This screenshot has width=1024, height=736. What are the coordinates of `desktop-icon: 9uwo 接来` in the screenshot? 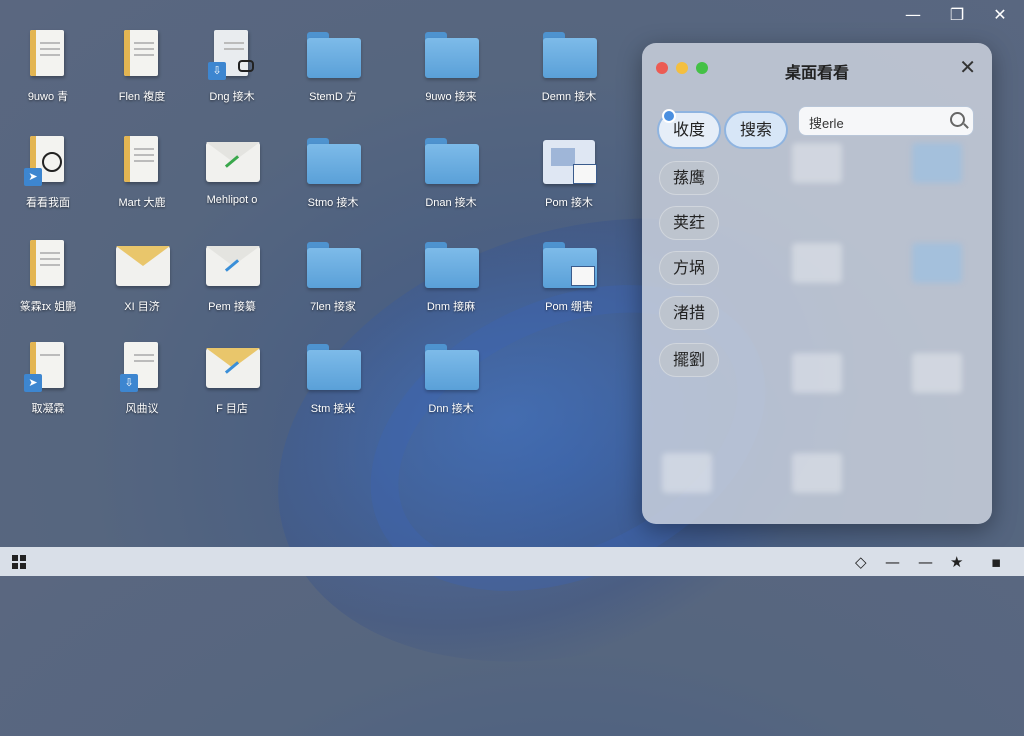 It's located at (451, 73).